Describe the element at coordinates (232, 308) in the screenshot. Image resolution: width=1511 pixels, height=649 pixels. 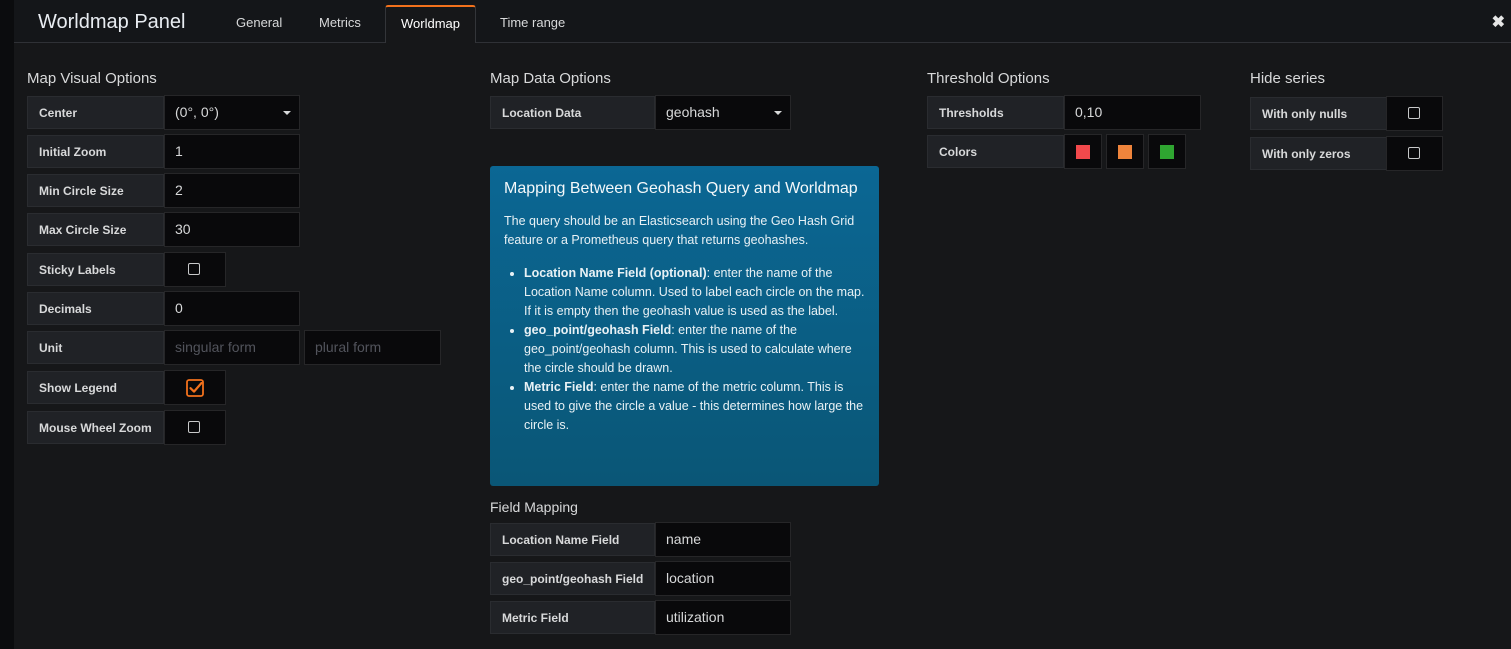
I see `decimals-input: 0` at that location.